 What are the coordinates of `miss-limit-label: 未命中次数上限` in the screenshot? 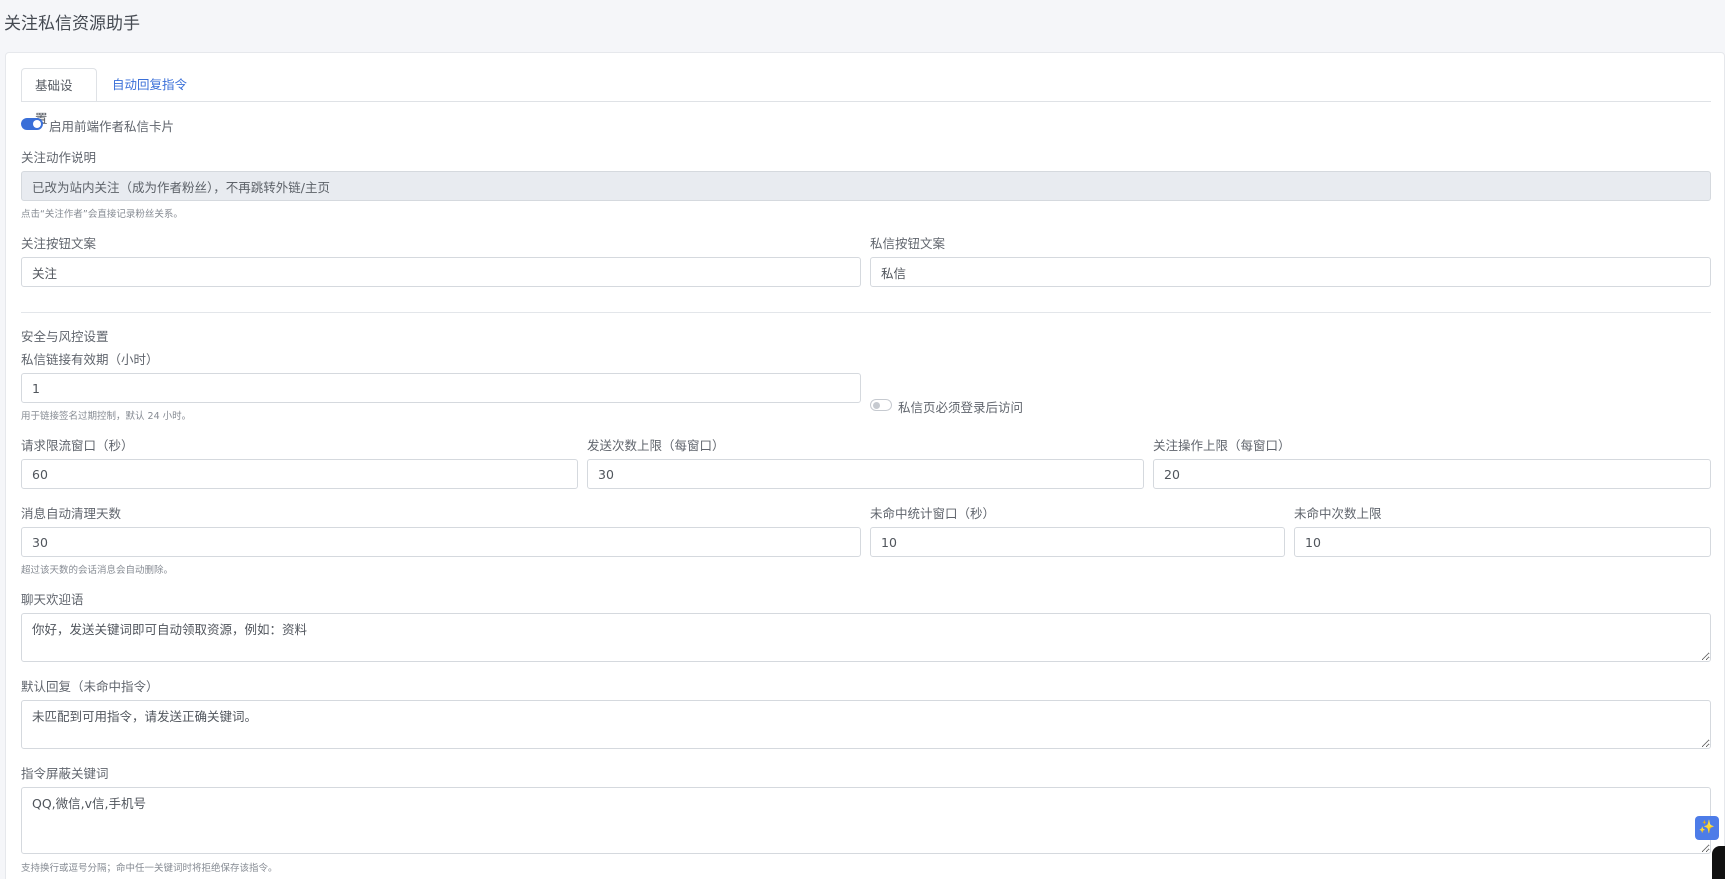 It's located at (1338, 513).